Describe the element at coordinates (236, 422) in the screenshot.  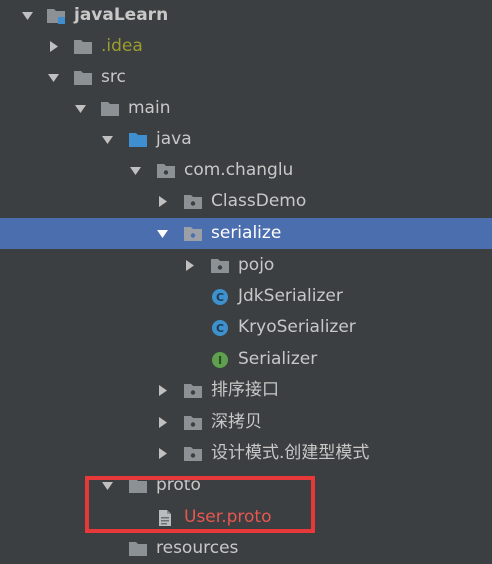
I see `tree-item-label: 深拷贝` at that location.